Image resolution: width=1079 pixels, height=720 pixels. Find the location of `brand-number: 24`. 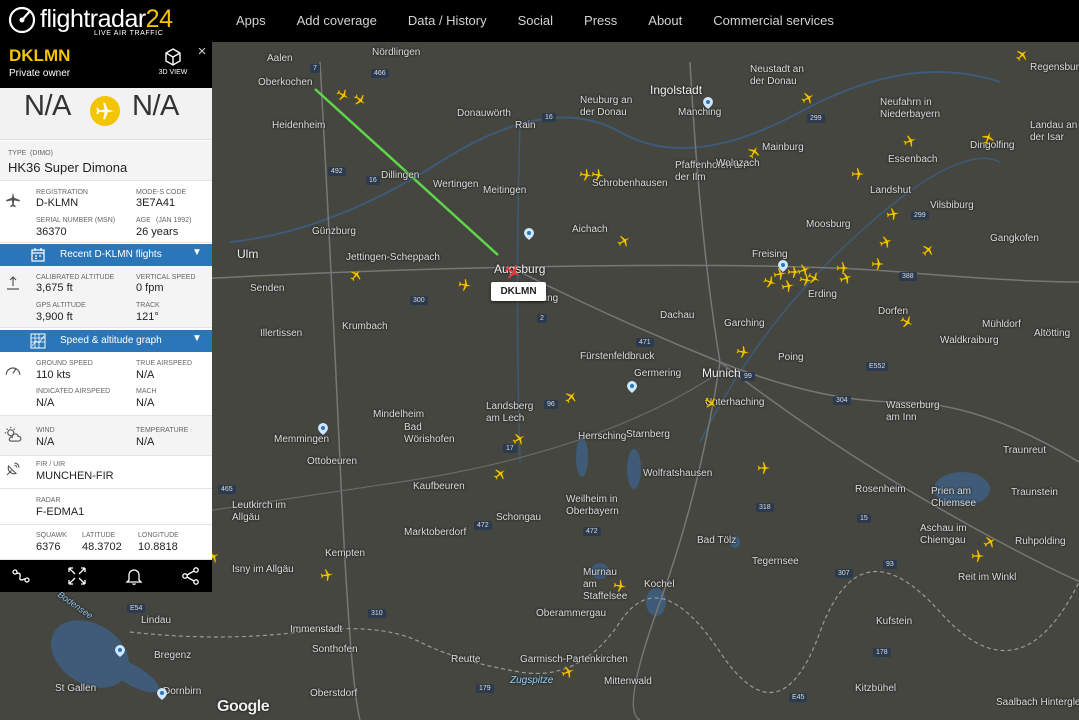

brand-number: 24 is located at coordinates (159, 19).